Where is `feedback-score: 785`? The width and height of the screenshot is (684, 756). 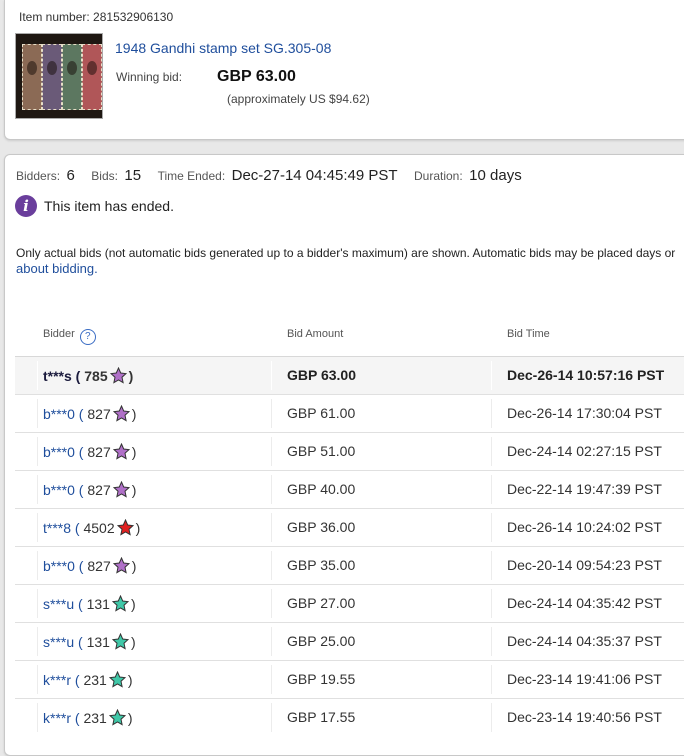
feedback-score: 785 is located at coordinates (95, 376).